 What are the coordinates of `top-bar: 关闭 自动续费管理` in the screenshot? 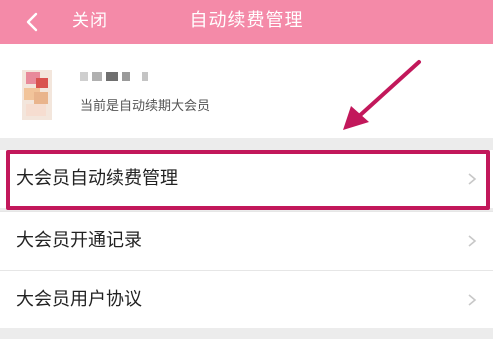 It's located at (246, 22).